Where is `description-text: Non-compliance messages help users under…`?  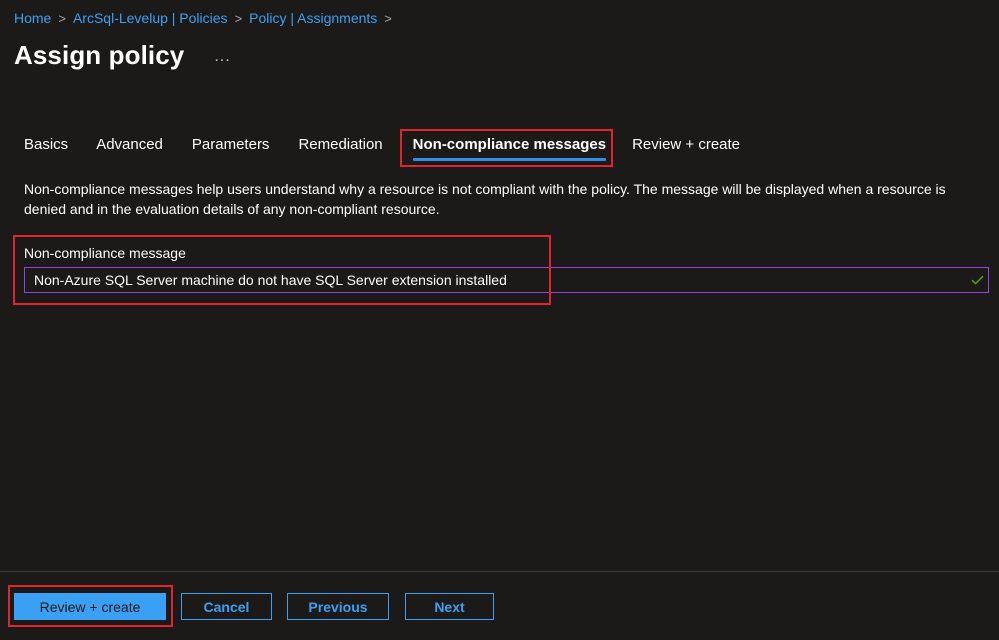 description-text: Non-compliance messages help users under… is located at coordinates (485, 199).